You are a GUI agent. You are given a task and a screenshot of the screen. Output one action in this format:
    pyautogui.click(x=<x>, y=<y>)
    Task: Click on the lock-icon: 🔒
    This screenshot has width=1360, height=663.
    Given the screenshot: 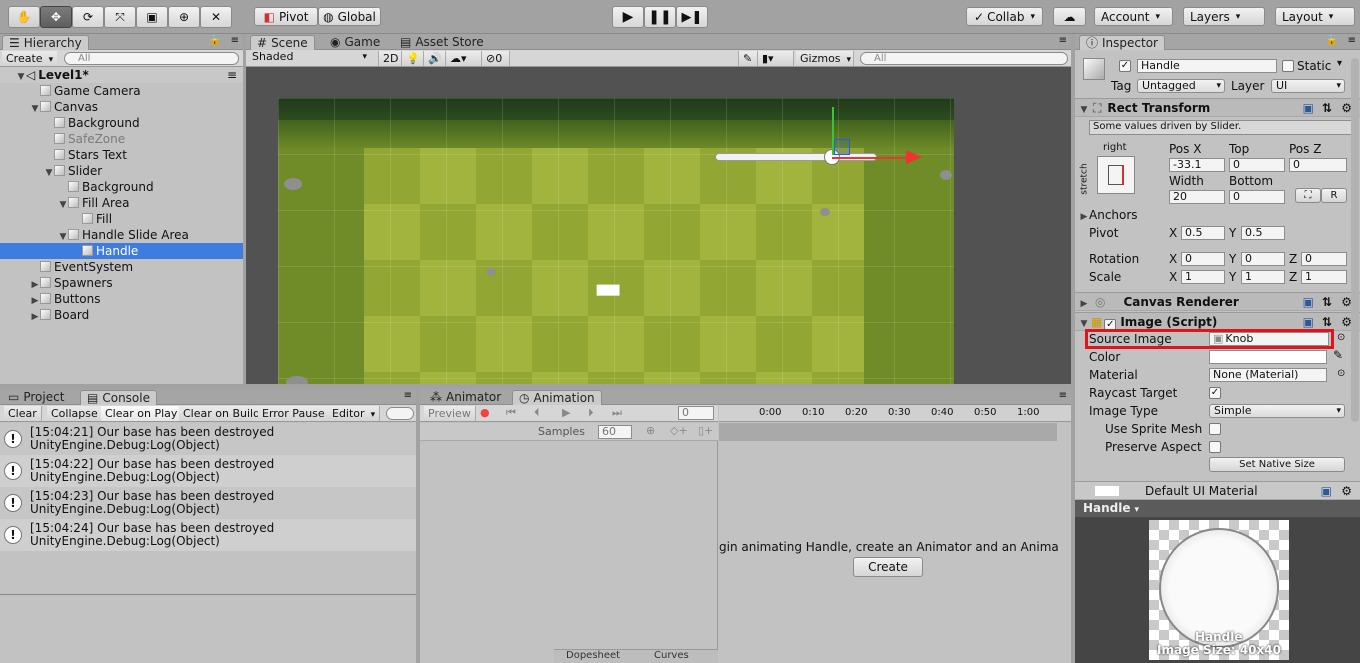 What is the action you would take?
    pyautogui.click(x=1332, y=40)
    